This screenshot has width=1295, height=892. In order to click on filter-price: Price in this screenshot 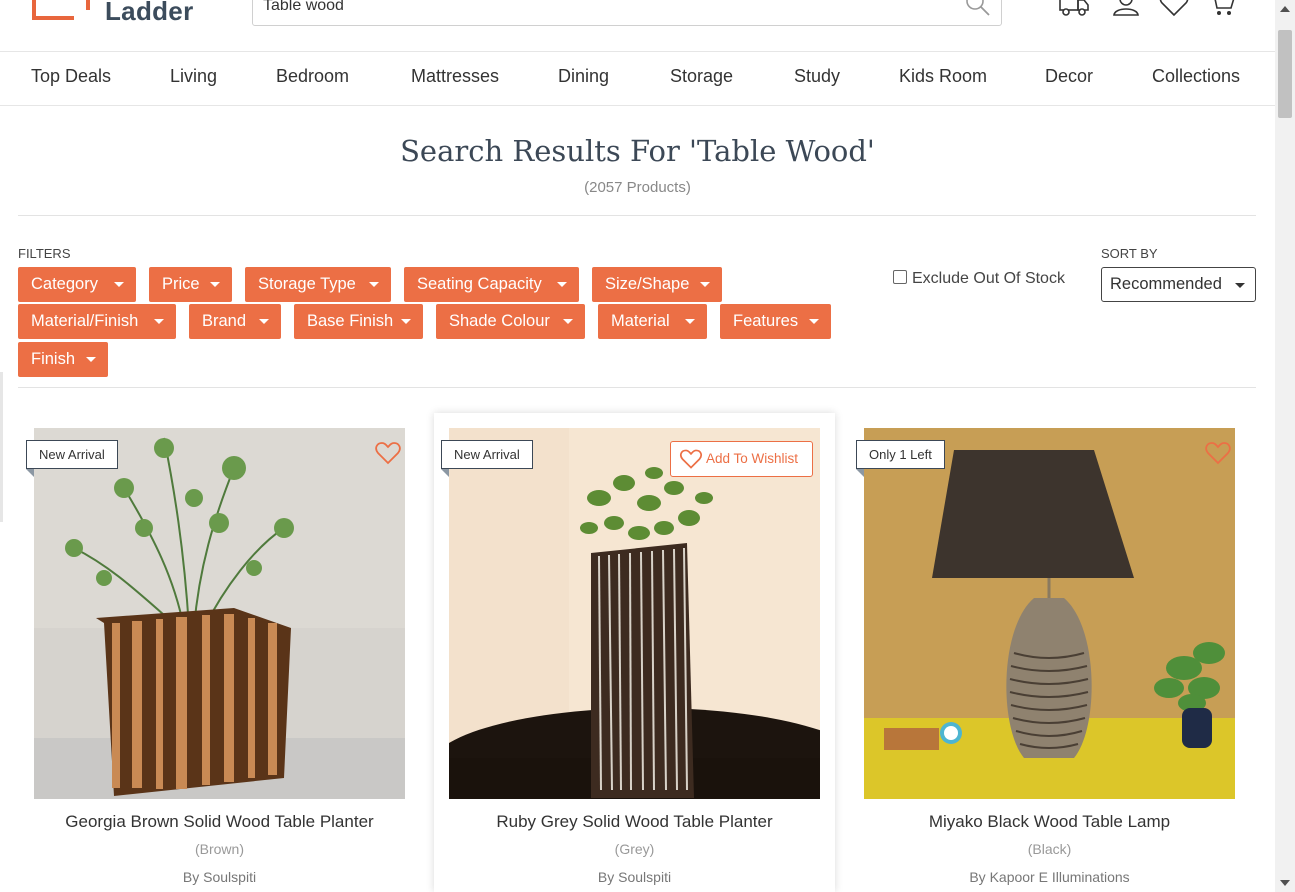, I will do `click(190, 284)`.